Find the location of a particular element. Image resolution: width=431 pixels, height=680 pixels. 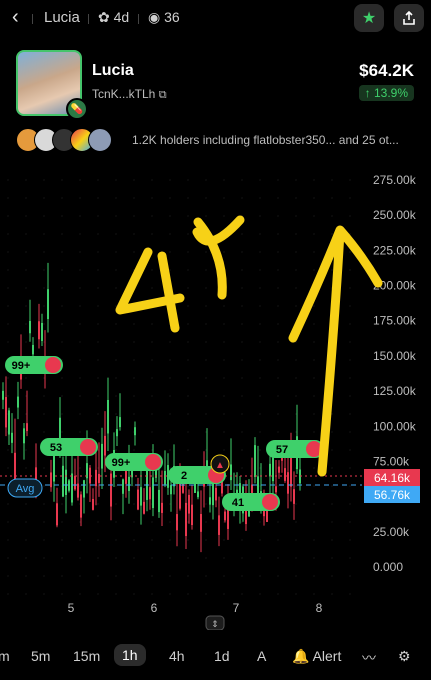

tf-1d: 1d is located at coordinates (222, 656).